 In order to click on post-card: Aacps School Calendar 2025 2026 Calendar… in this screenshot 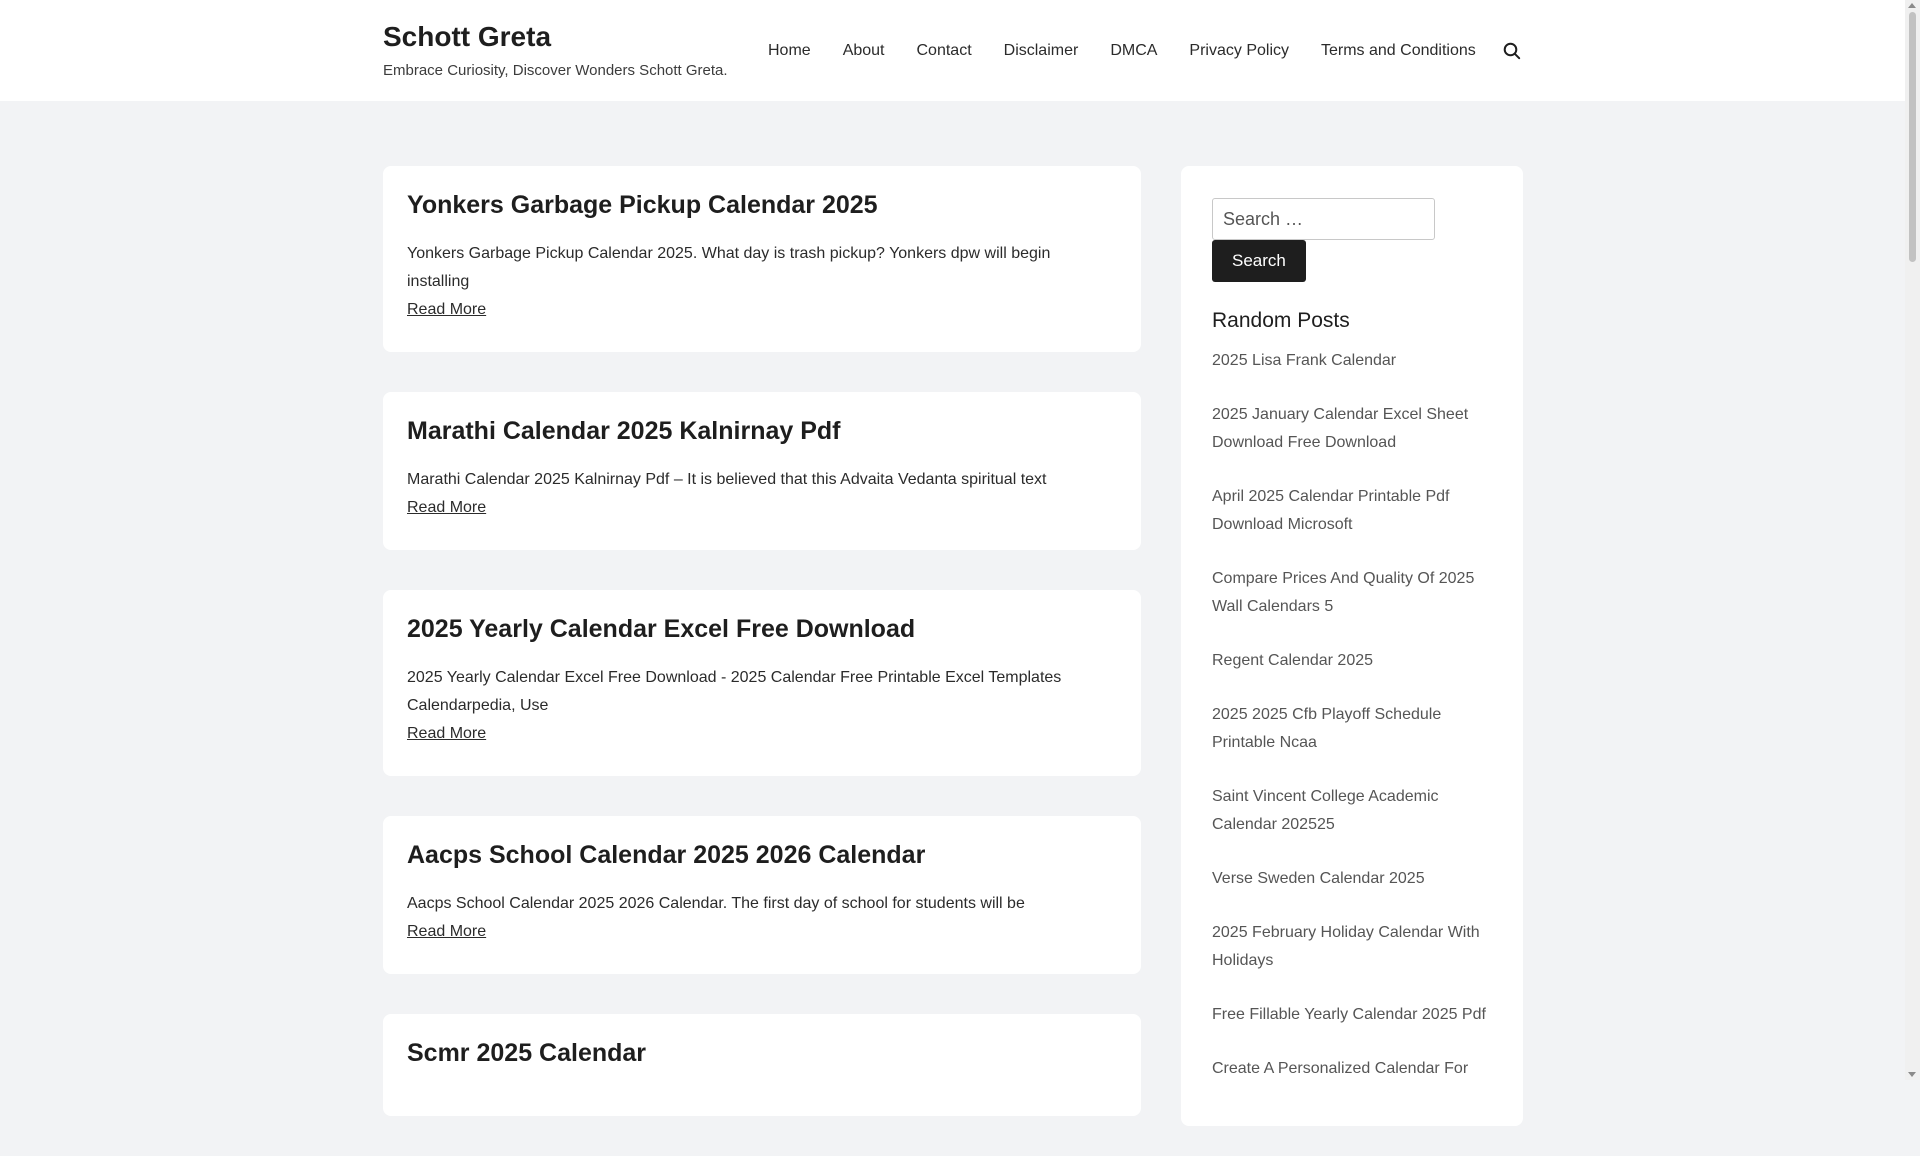, I will do `click(762, 895)`.